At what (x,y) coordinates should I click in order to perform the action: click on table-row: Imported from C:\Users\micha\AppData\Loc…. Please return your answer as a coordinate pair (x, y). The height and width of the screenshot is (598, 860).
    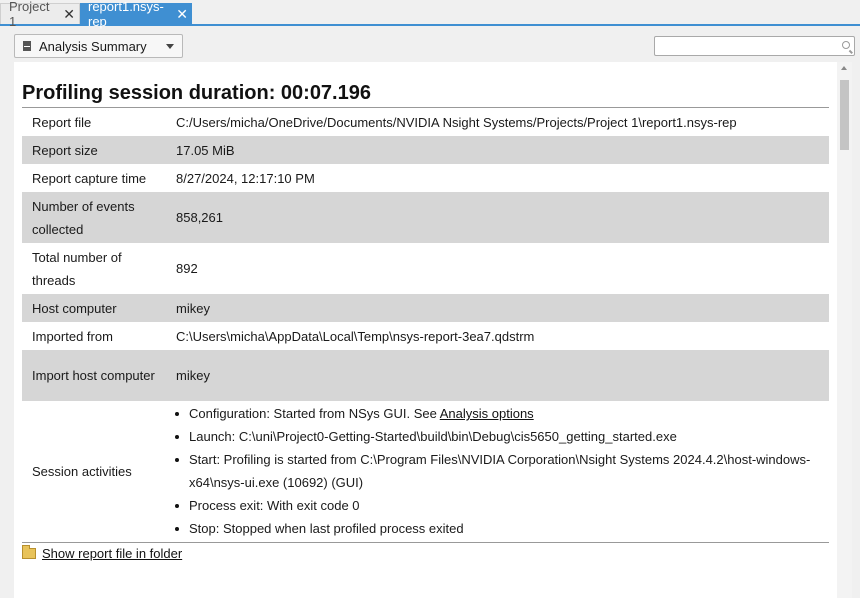
    Looking at the image, I should click on (425, 336).